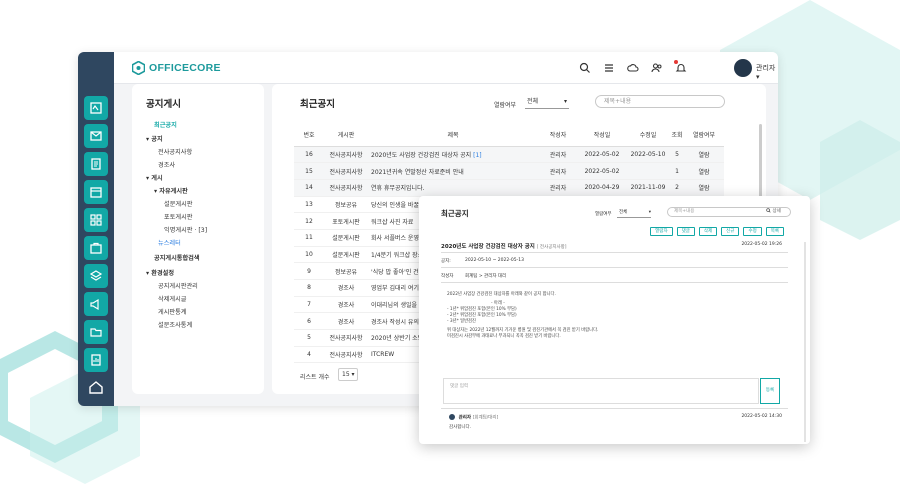 Image resolution: width=900 pixels, height=500 pixels. I want to click on readers-button: 열람자, so click(661, 231).